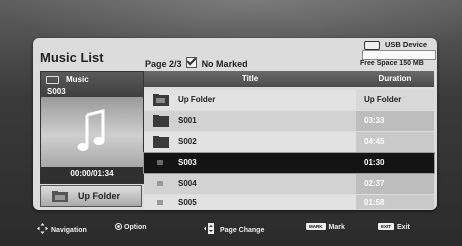 The width and height of the screenshot is (462, 246). I want to click on album-art, so click(92, 132).